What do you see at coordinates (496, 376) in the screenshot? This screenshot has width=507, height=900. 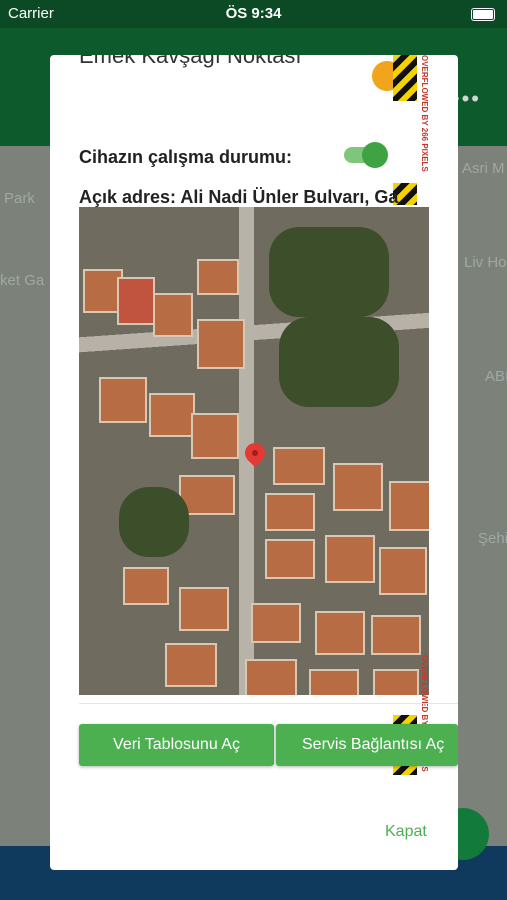 I see `map-label: ABI` at bounding box center [496, 376].